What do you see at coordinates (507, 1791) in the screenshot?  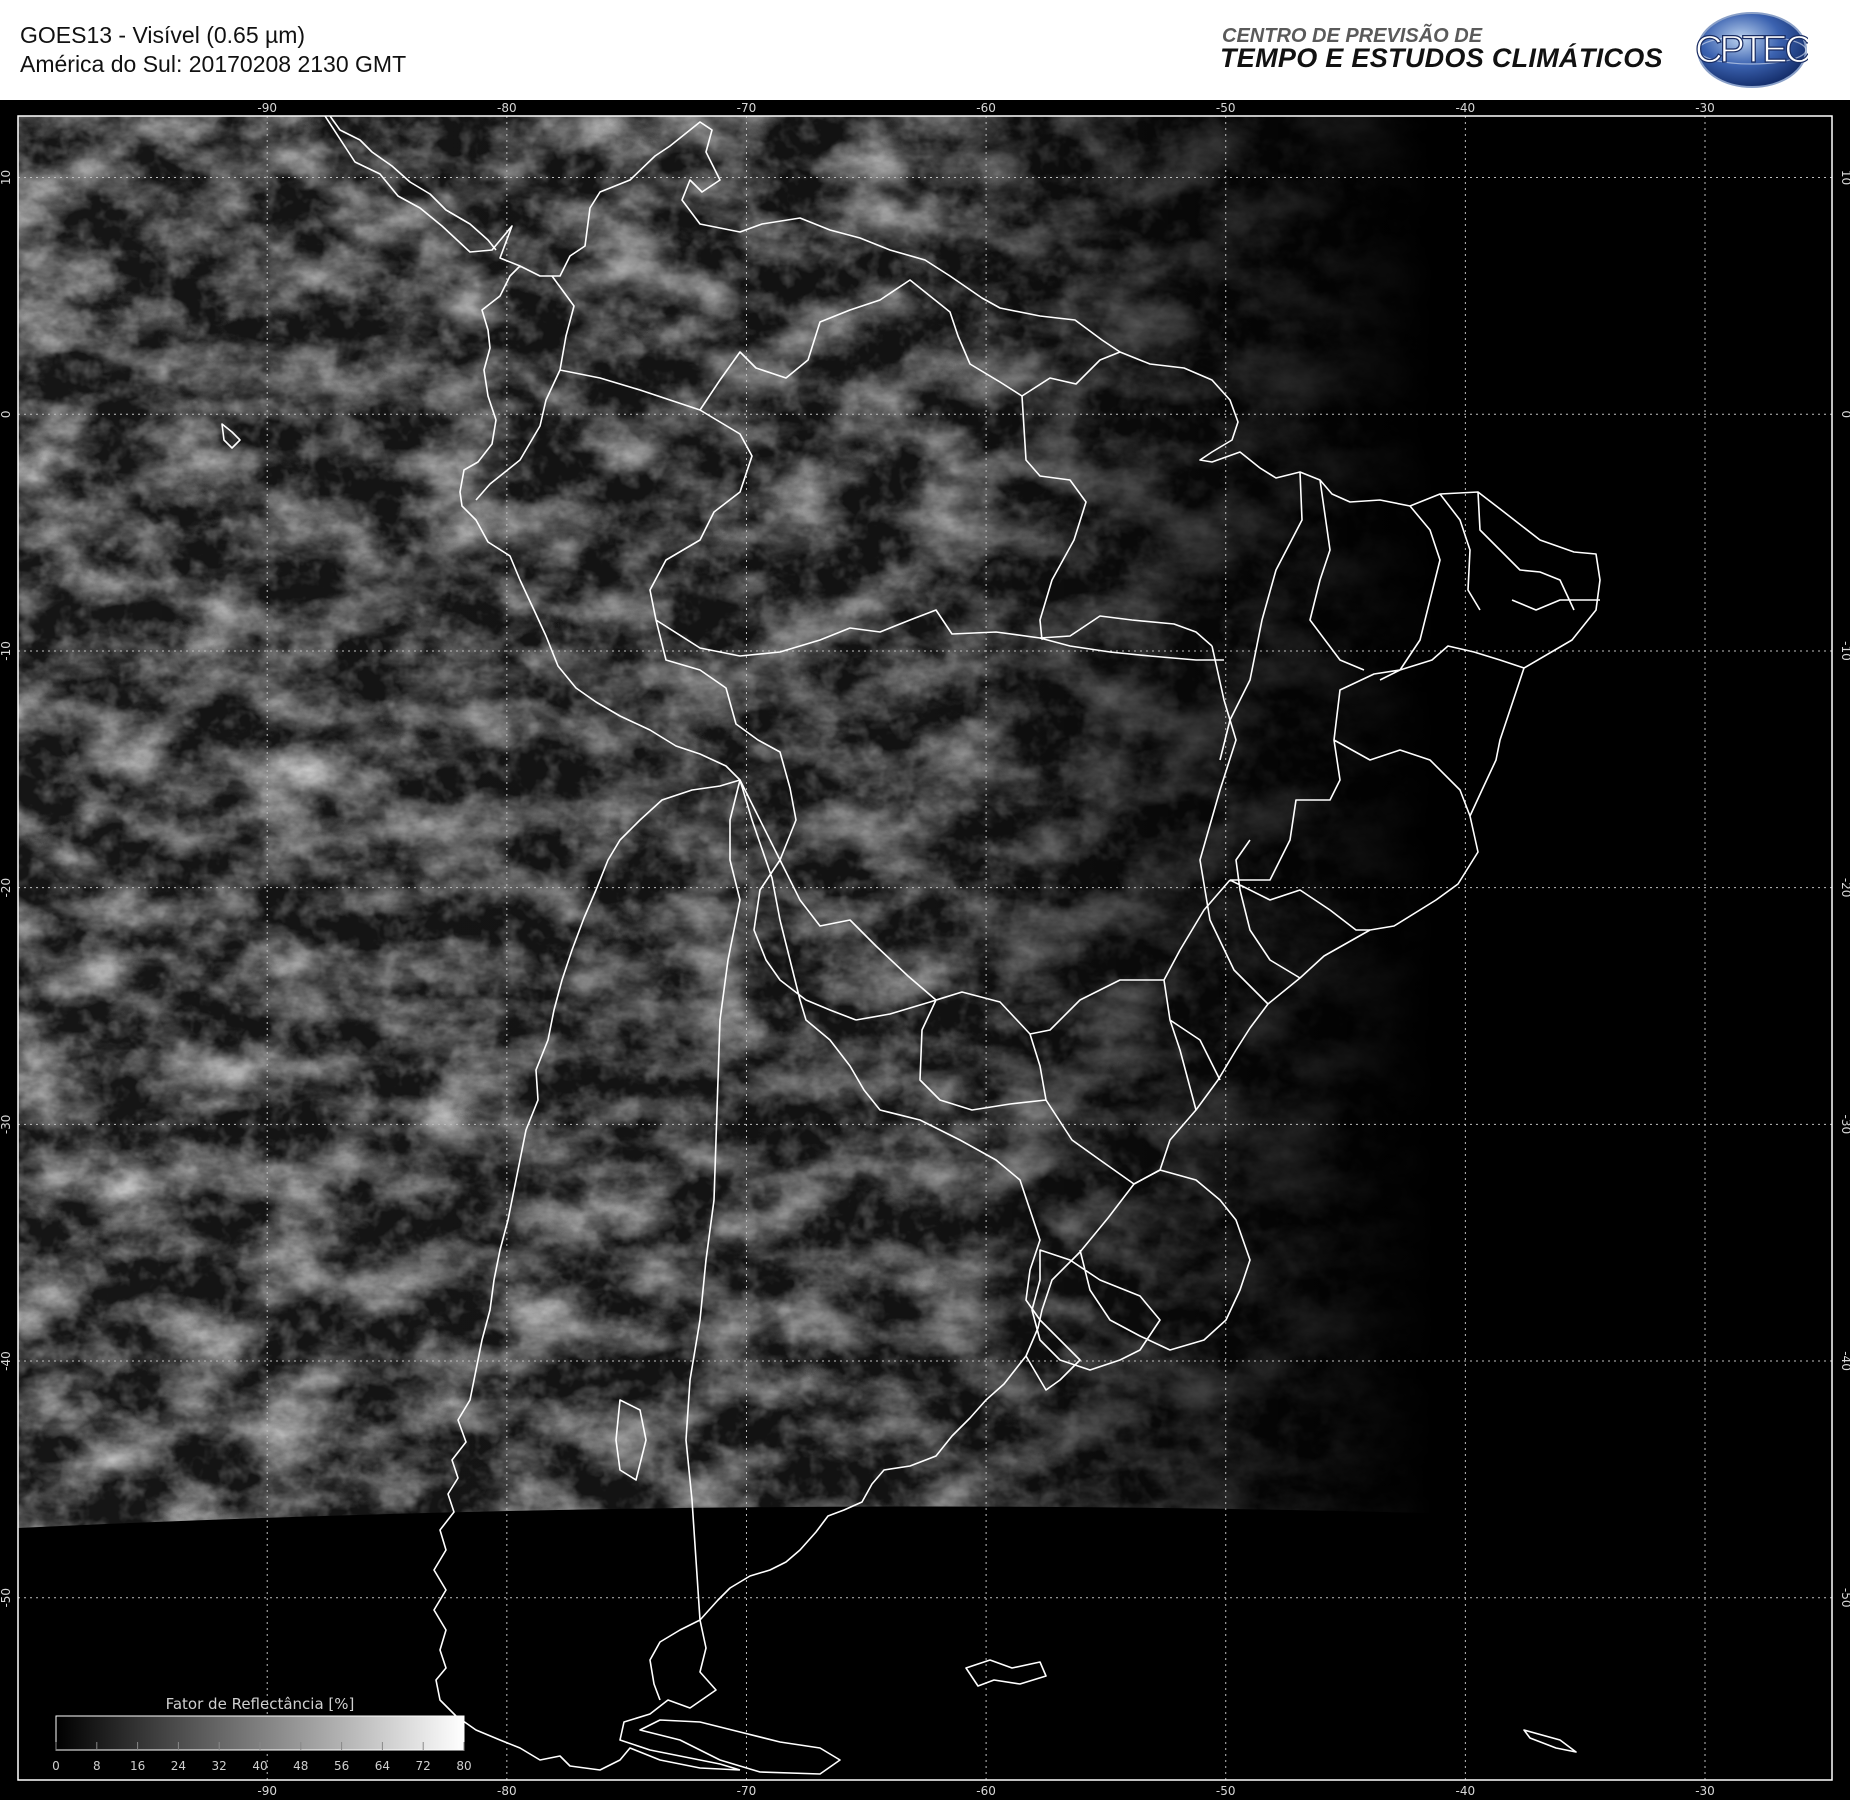 I see `lon-tick-bottom: -80` at bounding box center [507, 1791].